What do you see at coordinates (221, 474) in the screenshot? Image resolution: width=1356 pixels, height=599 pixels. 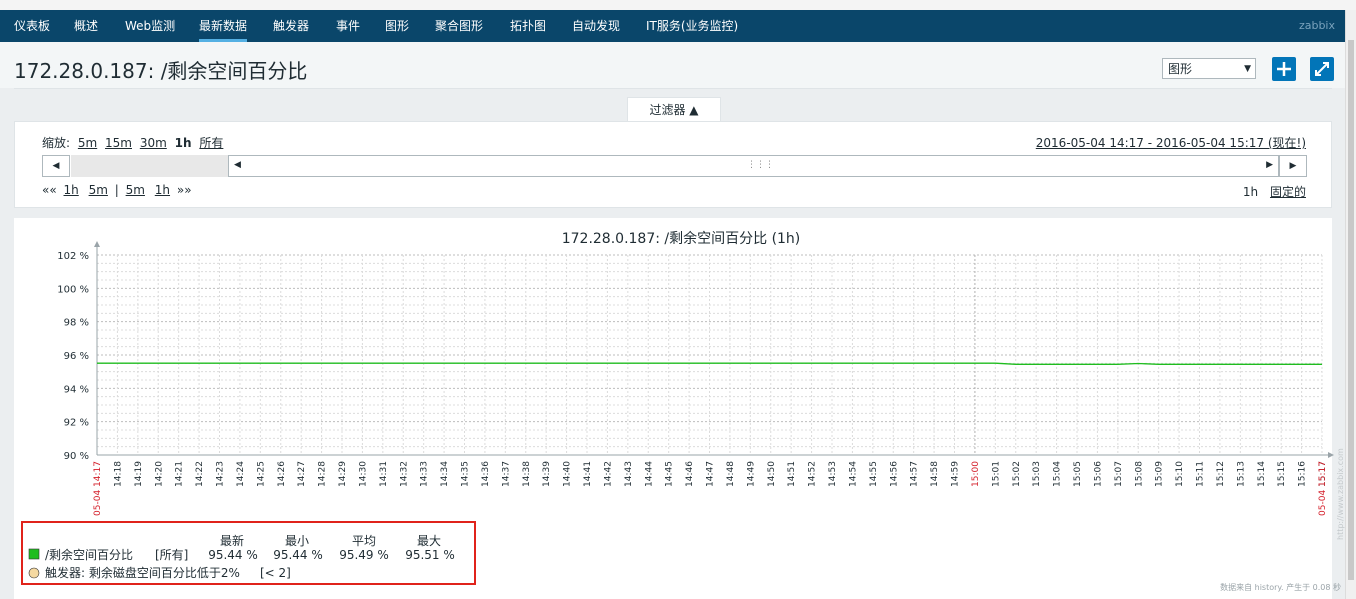 I see `x-tick-label: 14:23` at bounding box center [221, 474].